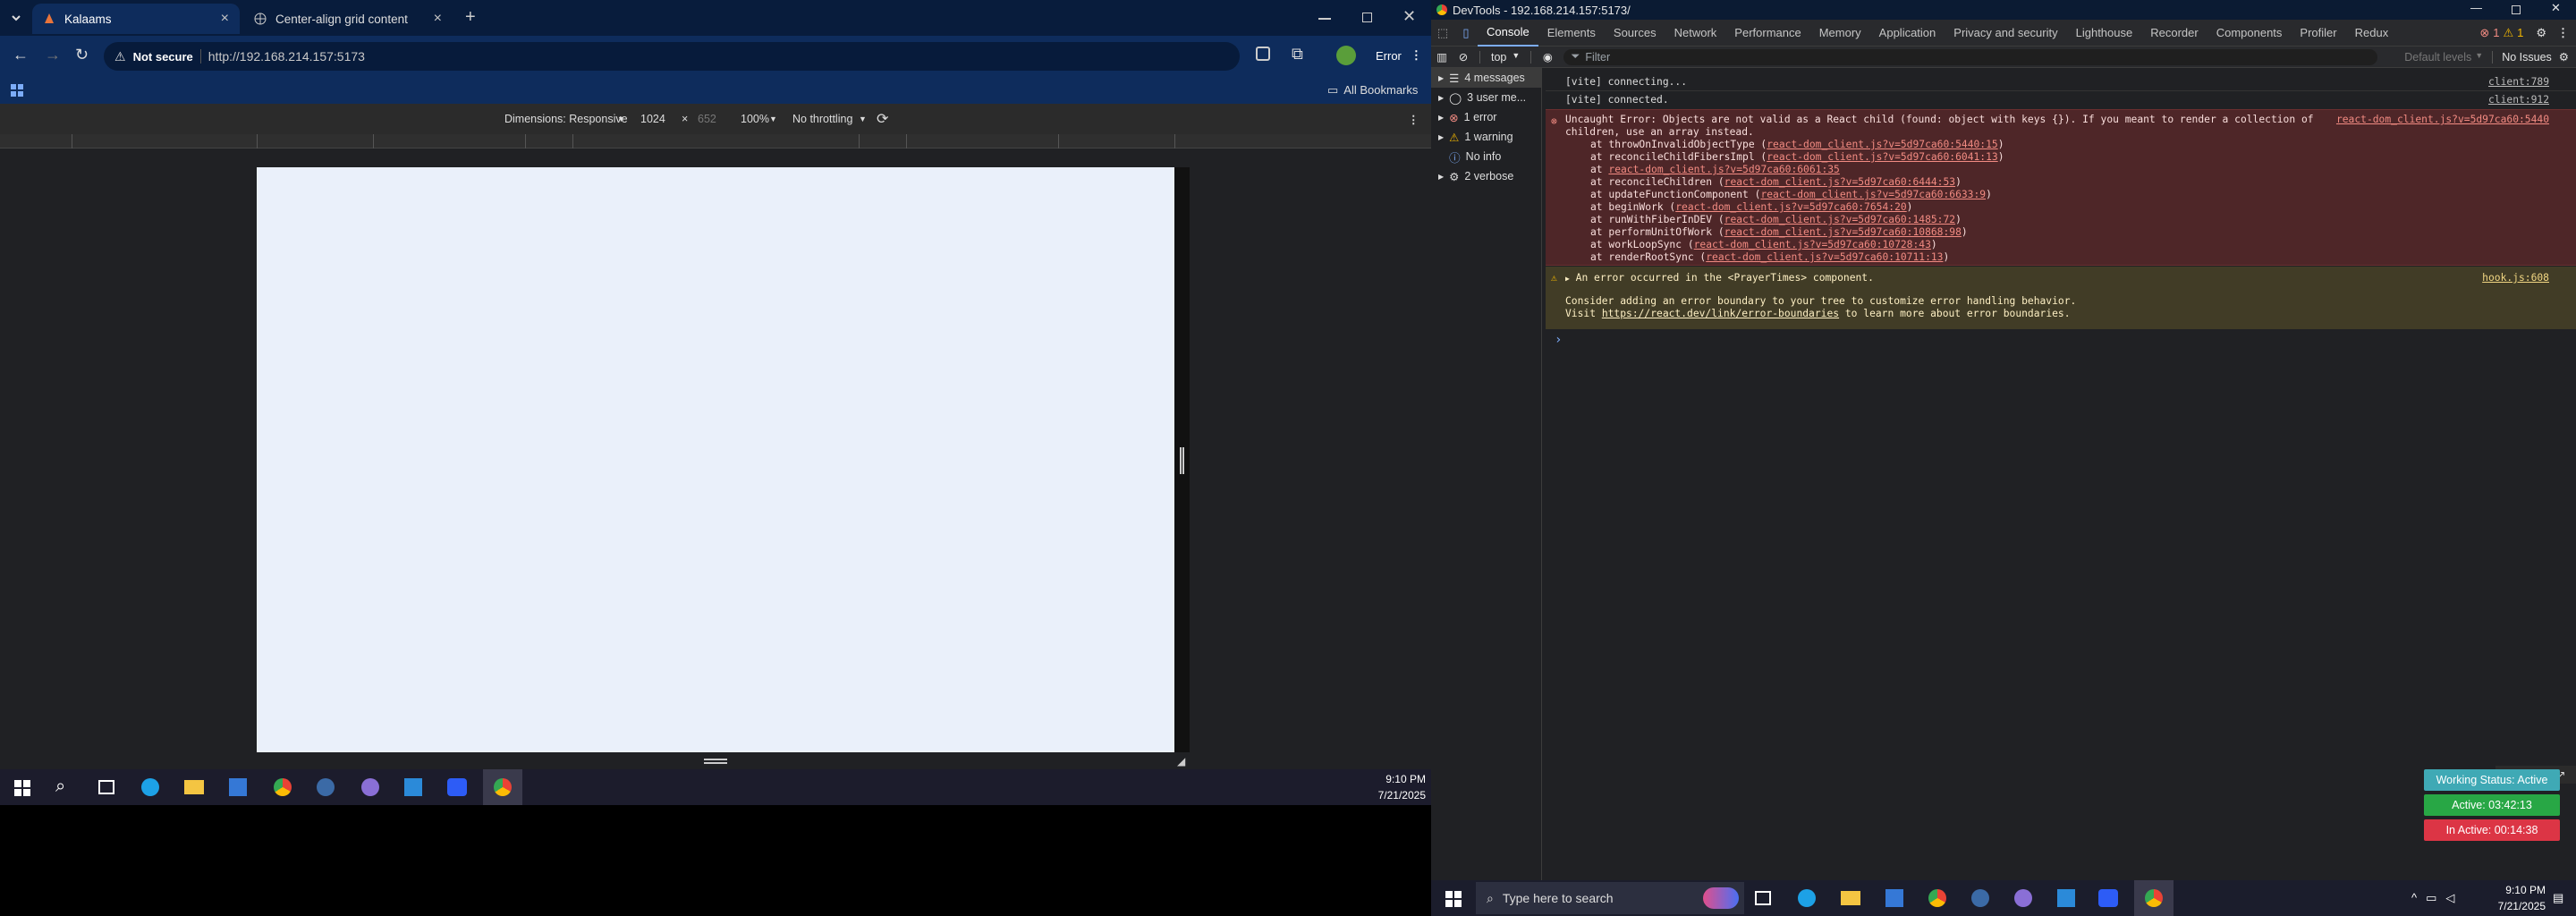 This screenshot has width=2576, height=916. Describe the element at coordinates (1505, 57) in the screenshot. I see `context-selector: top ▼` at that location.